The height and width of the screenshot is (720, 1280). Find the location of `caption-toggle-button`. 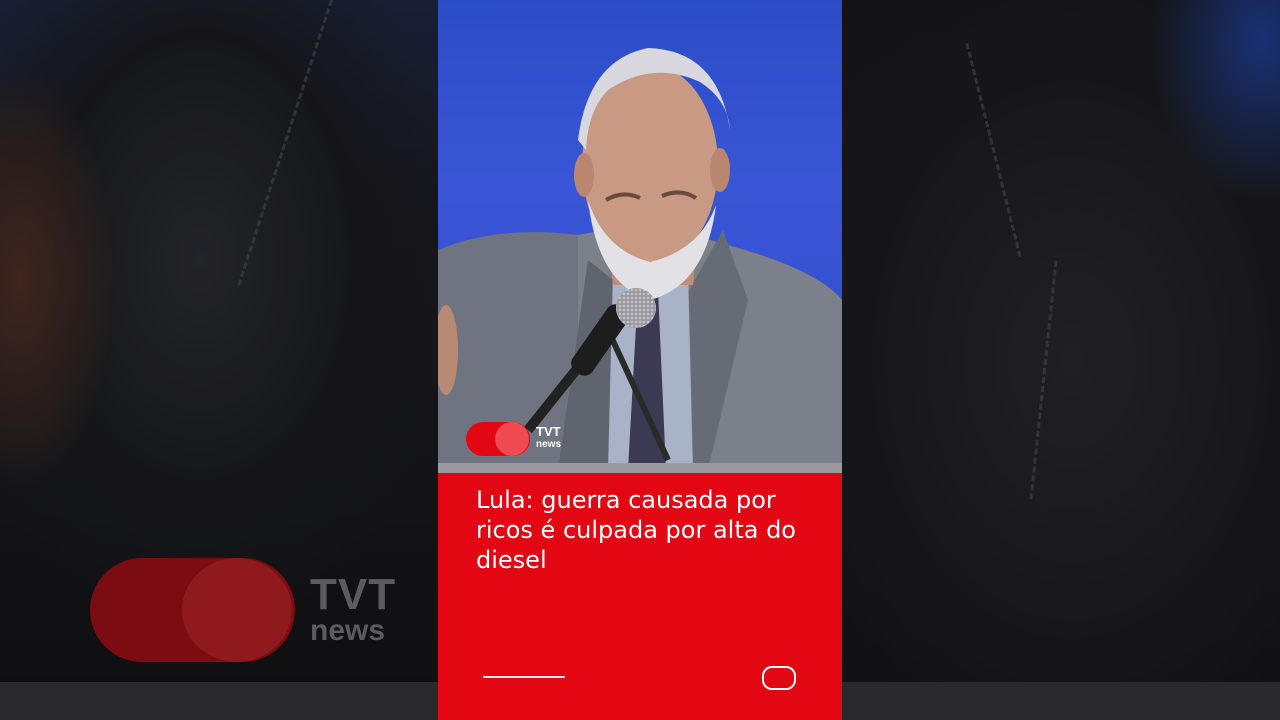

caption-toggle-button is located at coordinates (779, 678).